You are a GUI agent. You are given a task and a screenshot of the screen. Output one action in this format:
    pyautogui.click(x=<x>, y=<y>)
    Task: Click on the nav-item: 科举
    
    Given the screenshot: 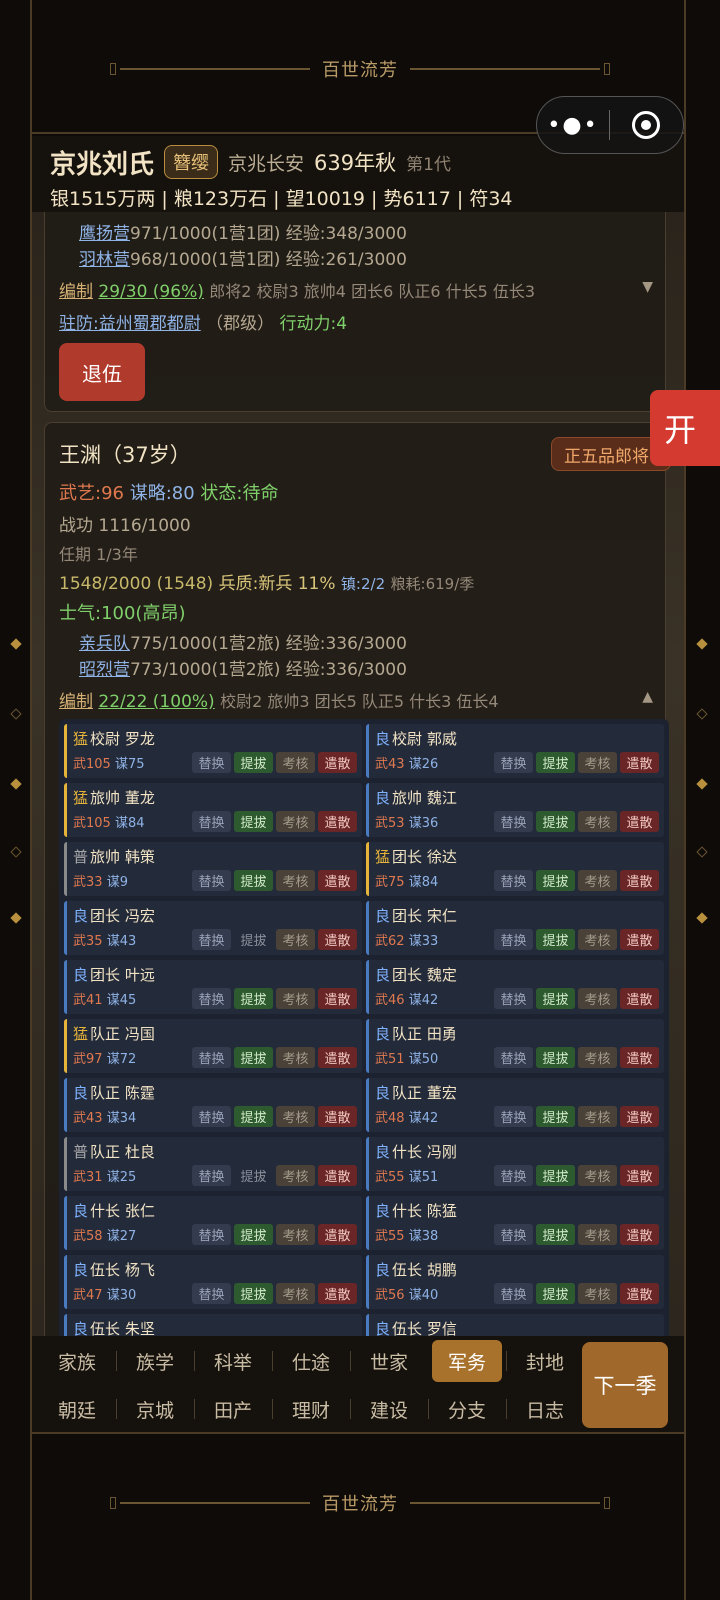 What is the action you would take?
    pyautogui.click(x=233, y=1361)
    